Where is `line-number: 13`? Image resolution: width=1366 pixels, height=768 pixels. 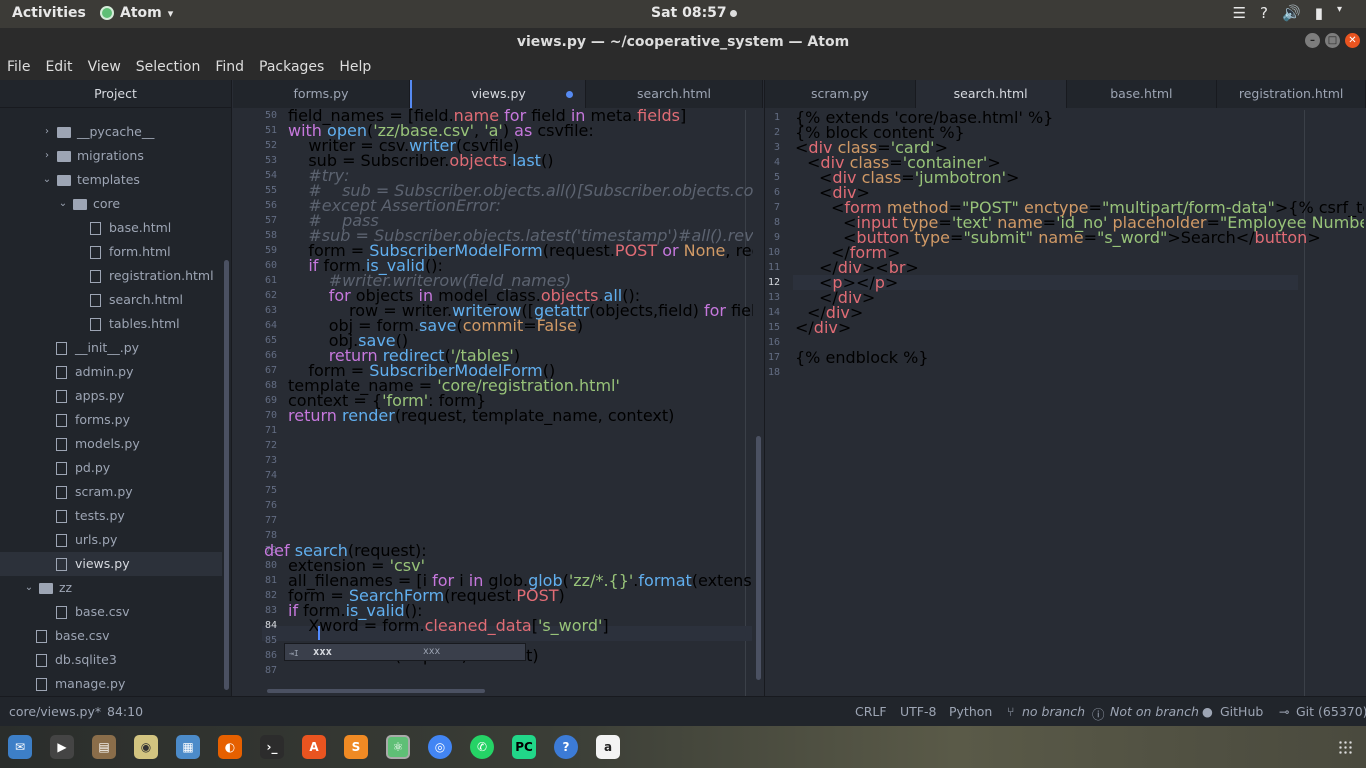 line-number: 13 is located at coordinates (773, 297).